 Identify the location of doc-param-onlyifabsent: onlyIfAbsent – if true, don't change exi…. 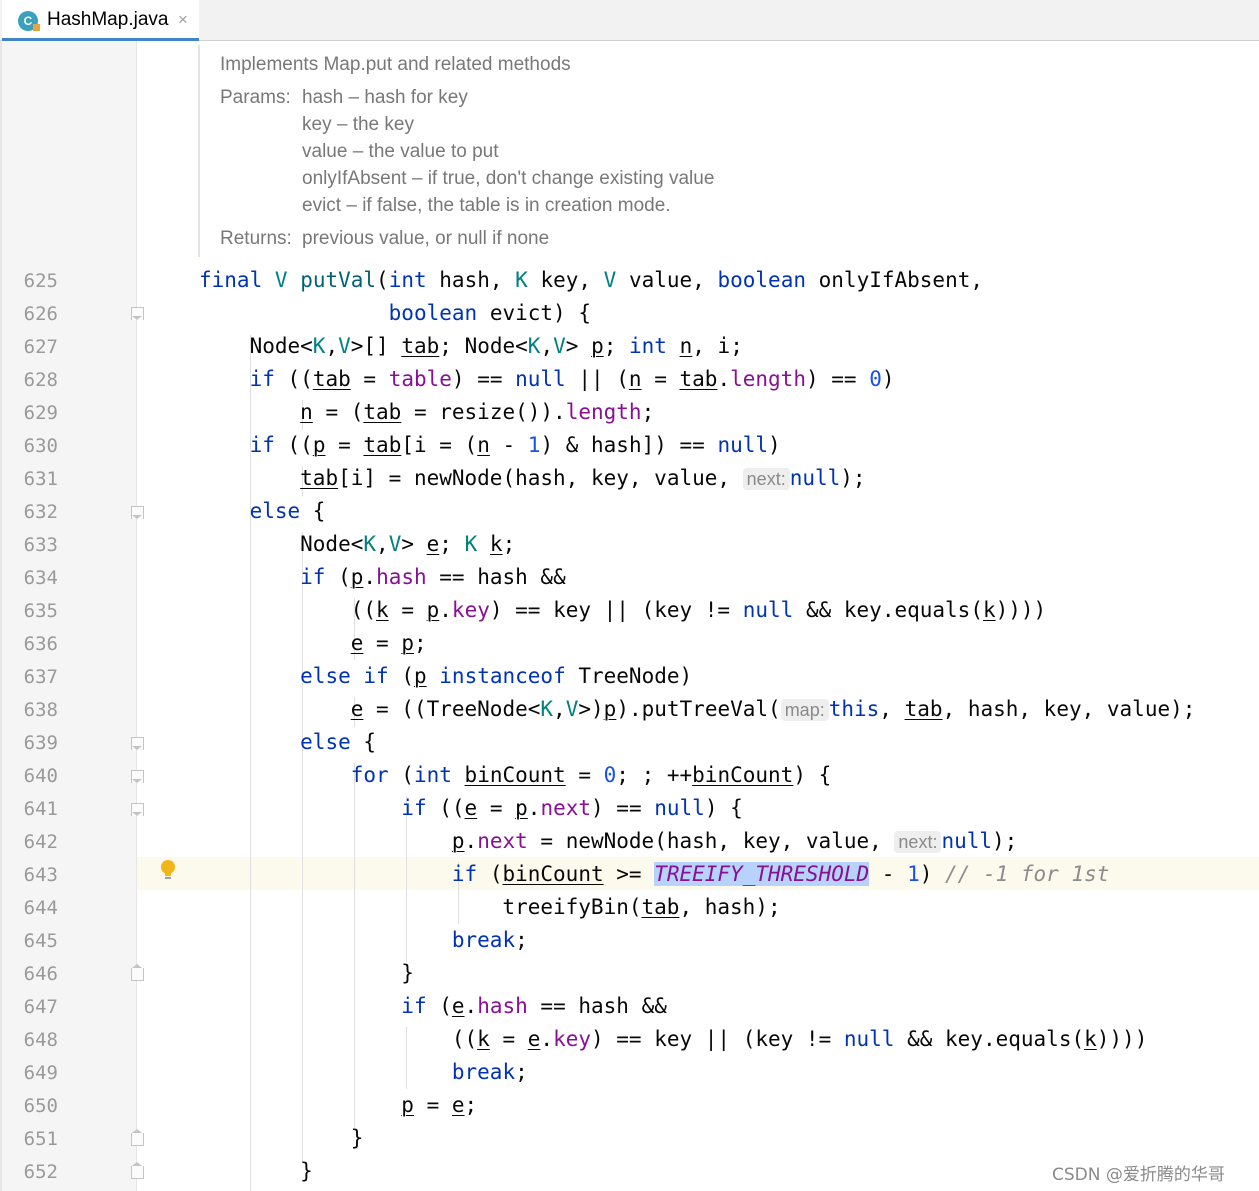
(508, 178).